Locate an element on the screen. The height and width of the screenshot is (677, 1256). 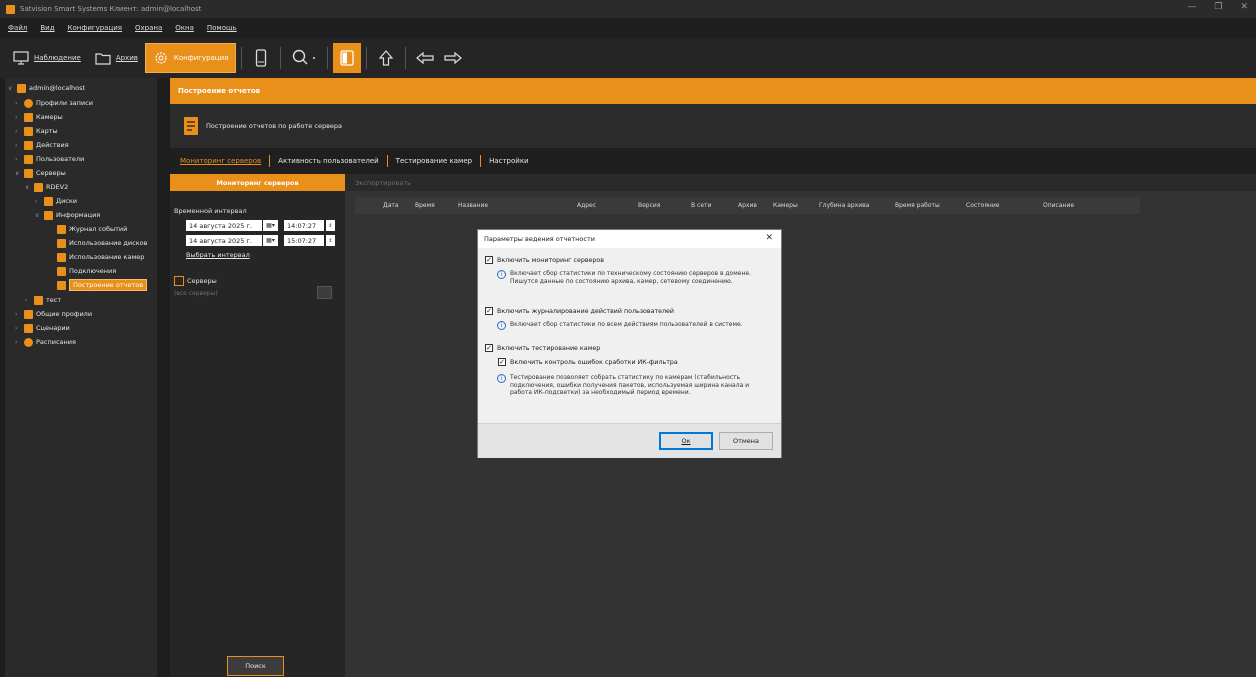
tree-item-connections: Подключения is located at coordinates (86, 271).